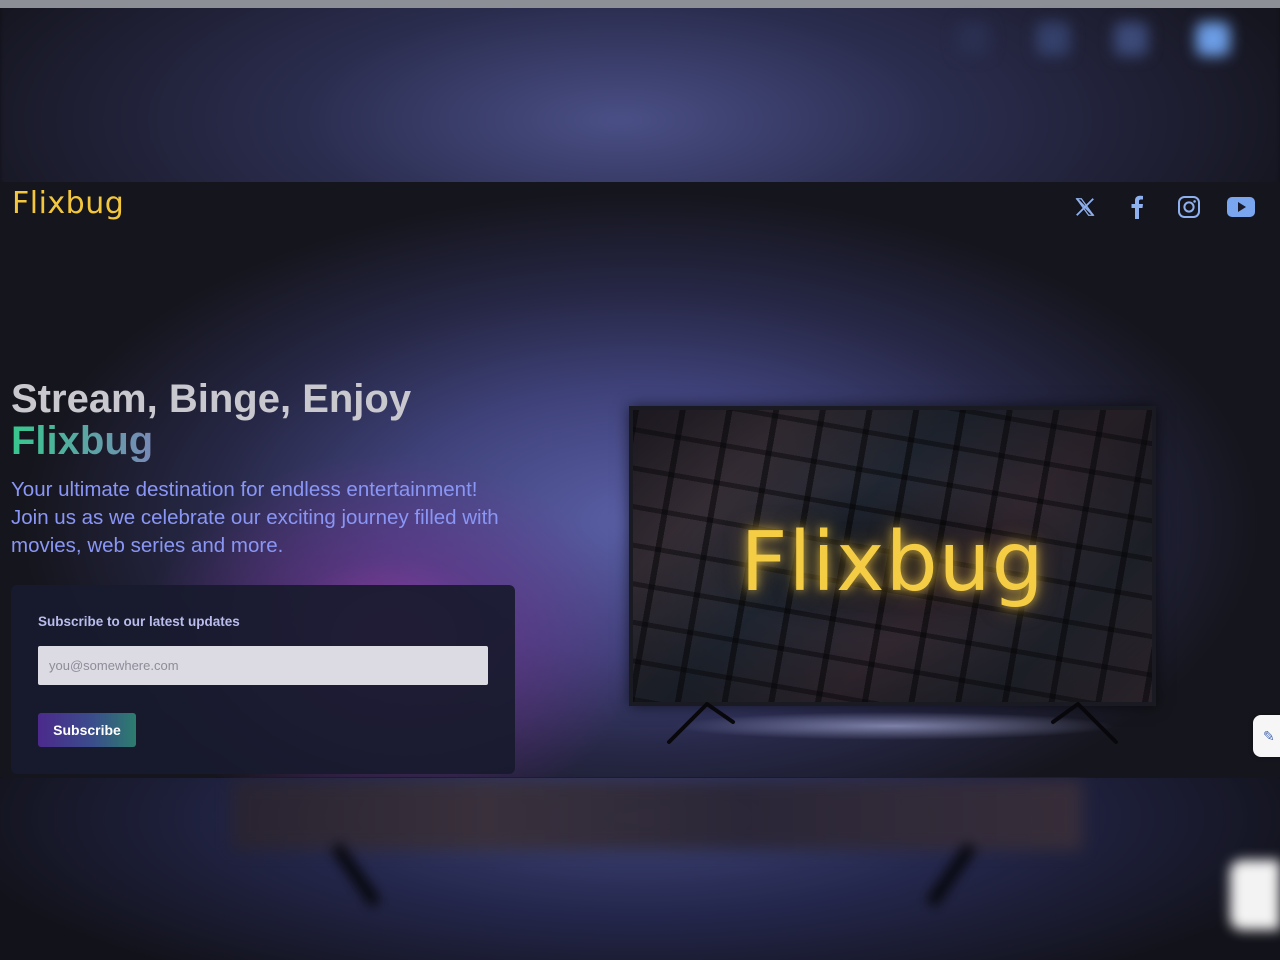 The image size is (1280, 960). I want to click on tv-screen-logo: Flixbug, so click(892, 562).